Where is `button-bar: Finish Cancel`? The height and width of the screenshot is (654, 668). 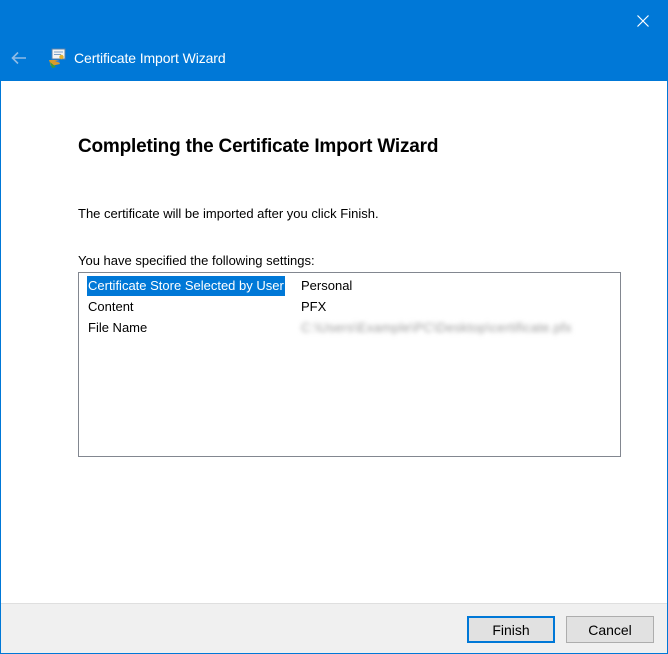
button-bar: Finish Cancel is located at coordinates (334, 628).